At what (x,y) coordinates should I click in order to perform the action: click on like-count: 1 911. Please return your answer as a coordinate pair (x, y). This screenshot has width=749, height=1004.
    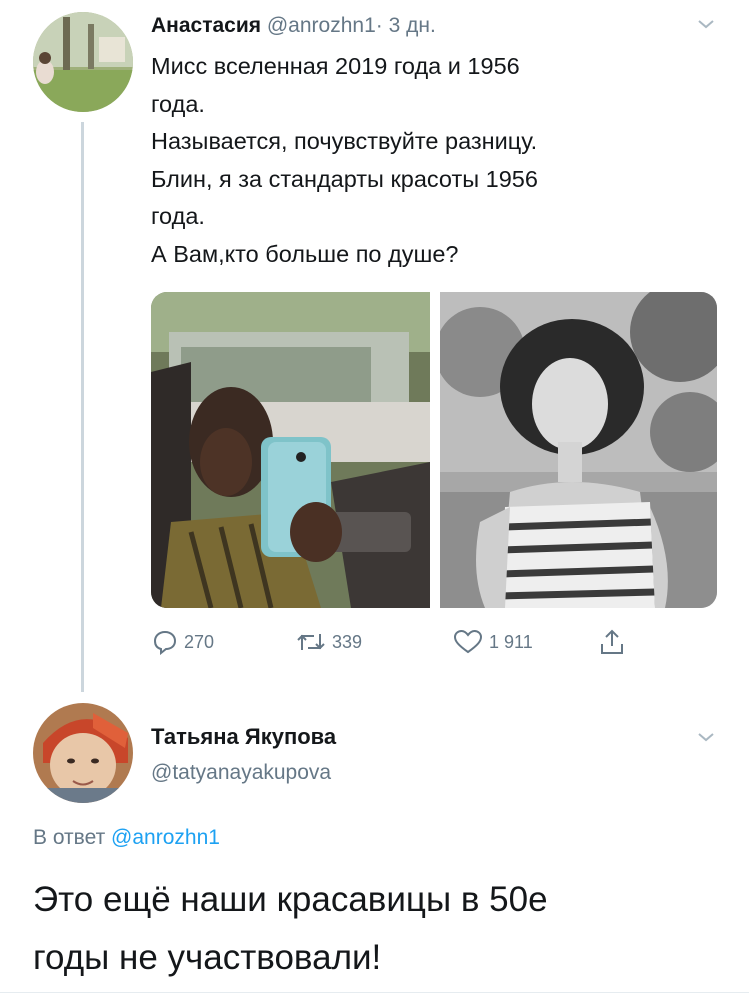
    Looking at the image, I should click on (511, 641).